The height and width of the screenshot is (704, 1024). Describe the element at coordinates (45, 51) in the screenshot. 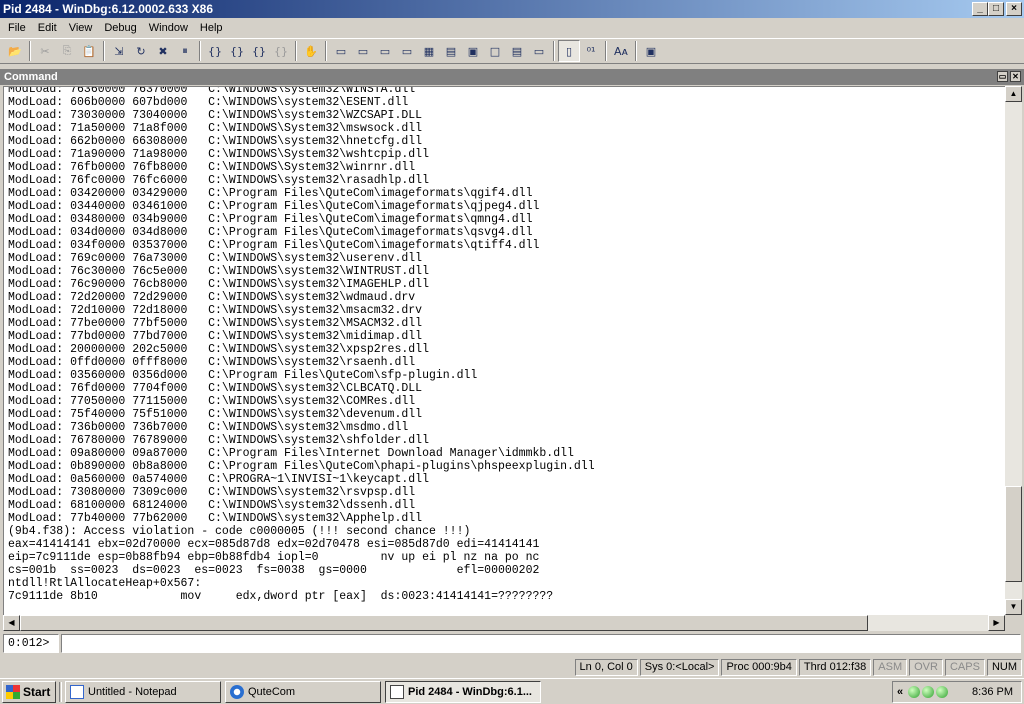

I see `cut-icon: ✂` at that location.